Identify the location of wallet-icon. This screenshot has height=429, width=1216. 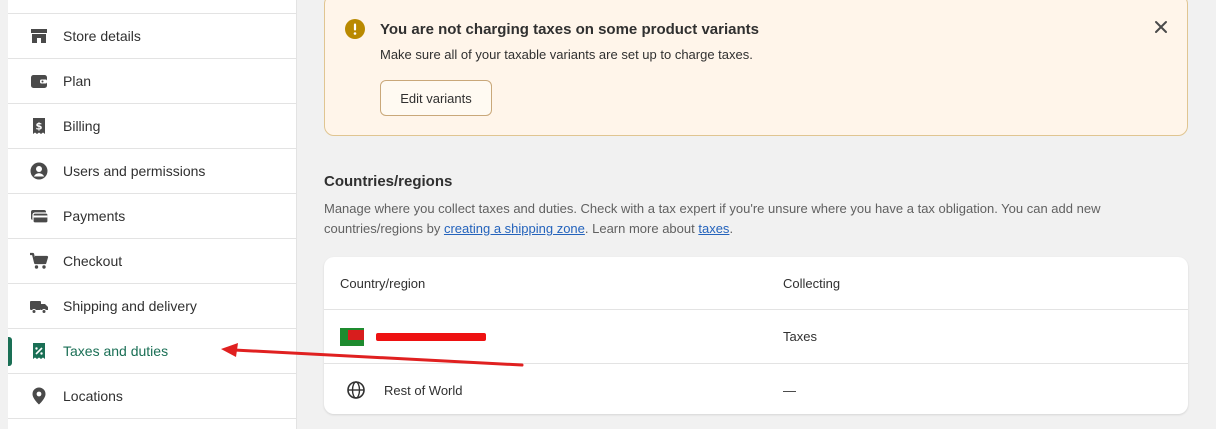
(39, 81).